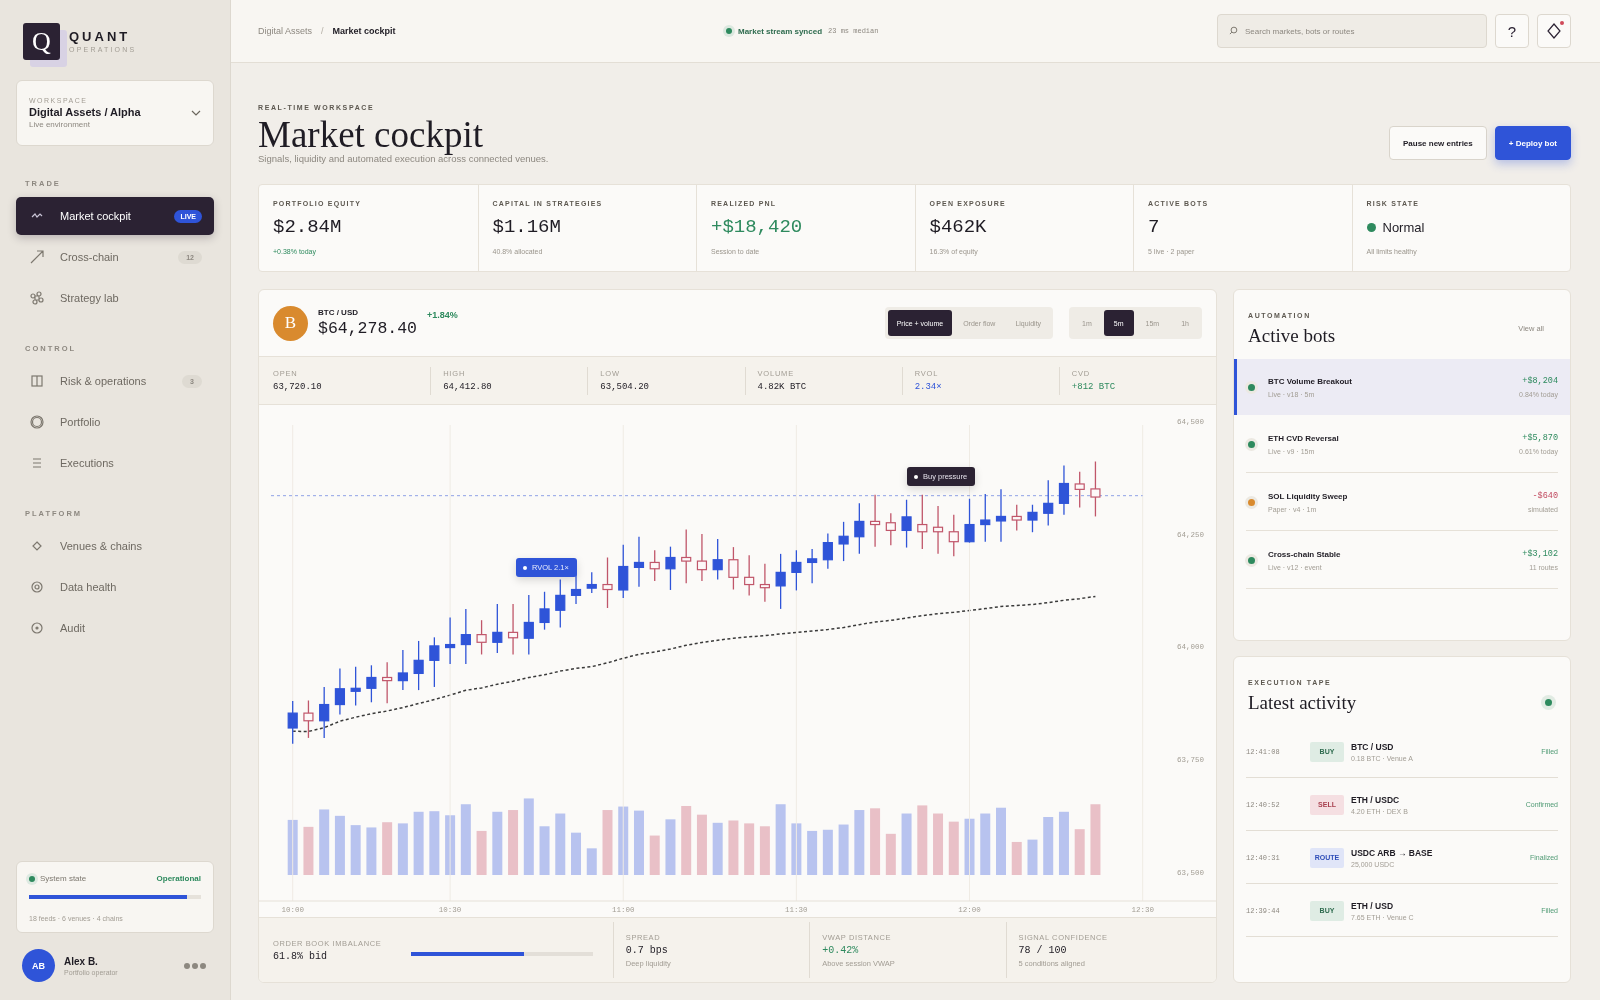 Image resolution: width=1600 pixels, height=1000 pixels. Describe the element at coordinates (1373, 746) in the screenshot. I see `activity-pair: BTC / USD` at that location.